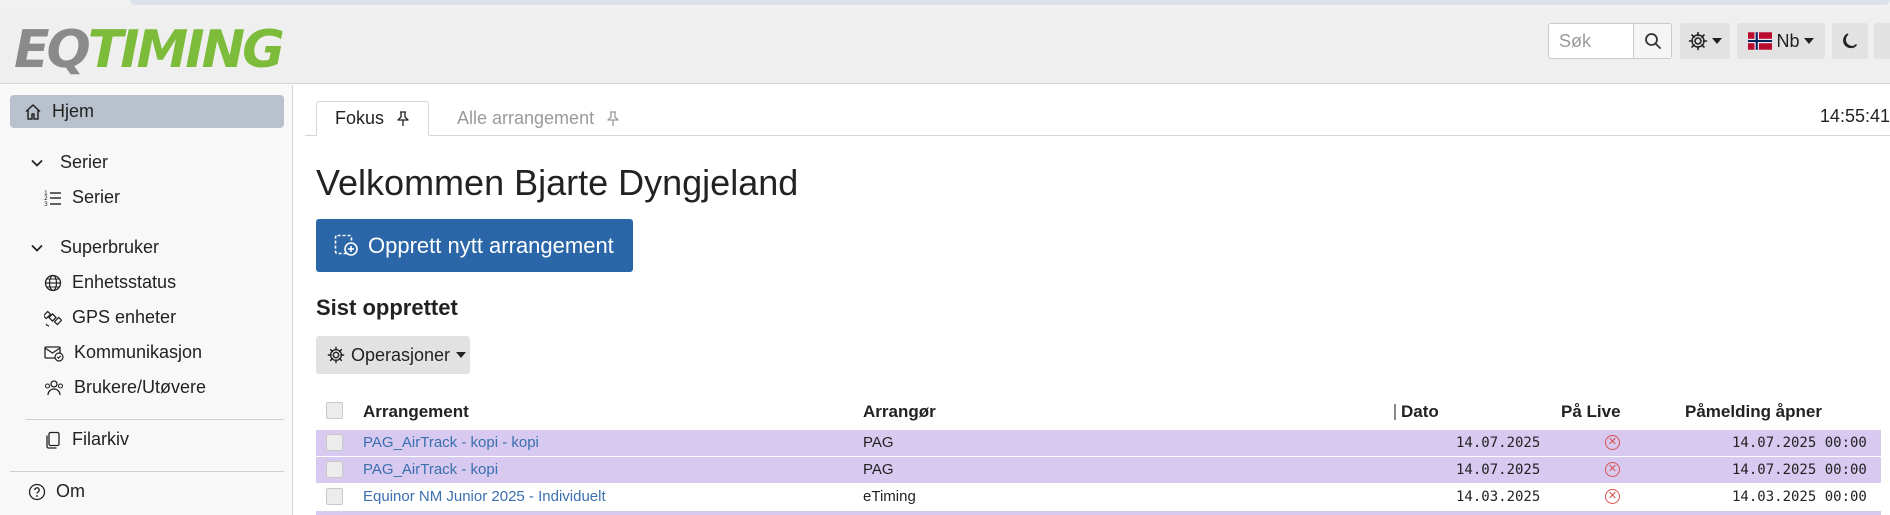 The width and height of the screenshot is (1890, 515). Describe the element at coordinates (53, 440) in the screenshot. I see `files-icon` at that location.